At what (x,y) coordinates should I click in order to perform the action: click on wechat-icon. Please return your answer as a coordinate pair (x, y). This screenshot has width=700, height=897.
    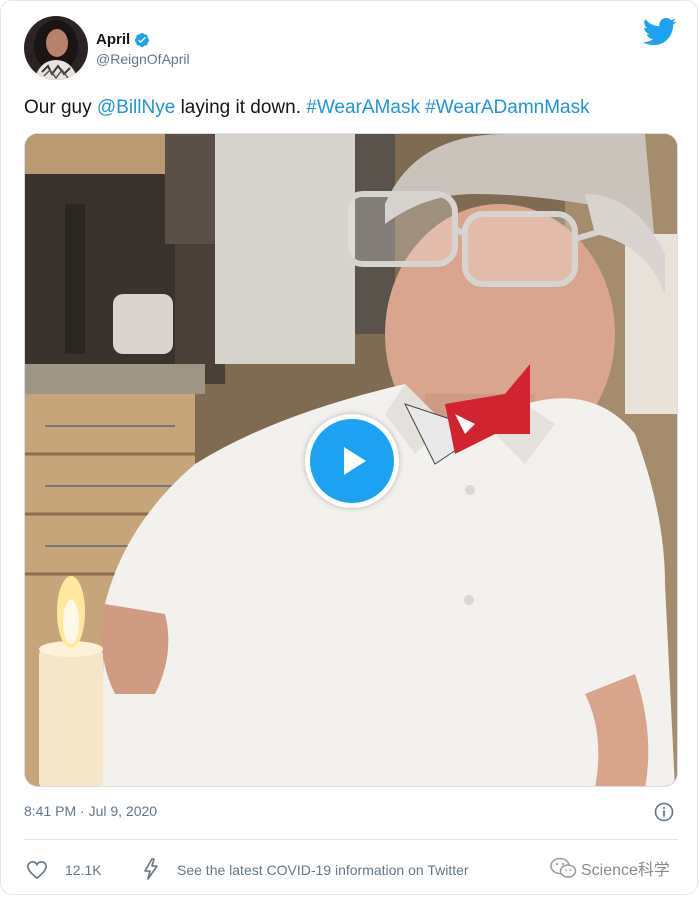
    Looking at the image, I should click on (563, 867).